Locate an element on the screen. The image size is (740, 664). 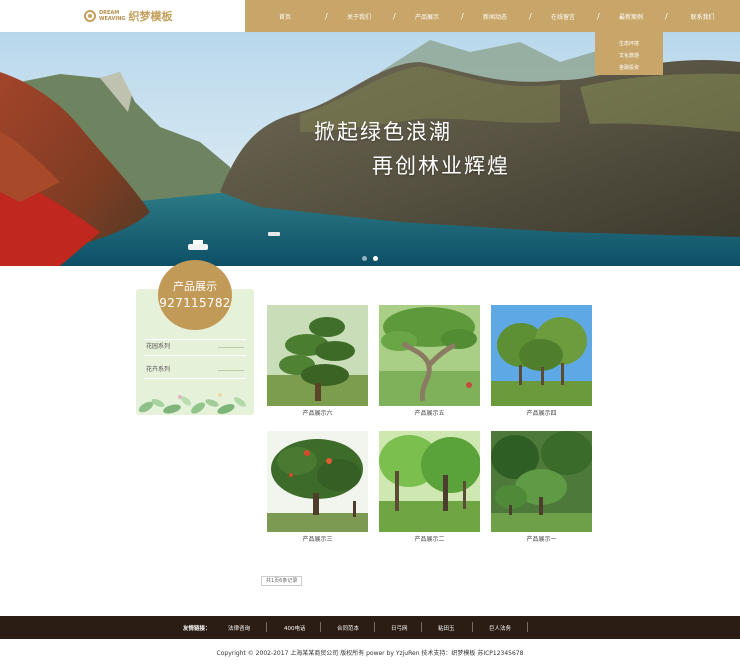
friend-link: 巨人法务 is located at coordinates (500, 628).